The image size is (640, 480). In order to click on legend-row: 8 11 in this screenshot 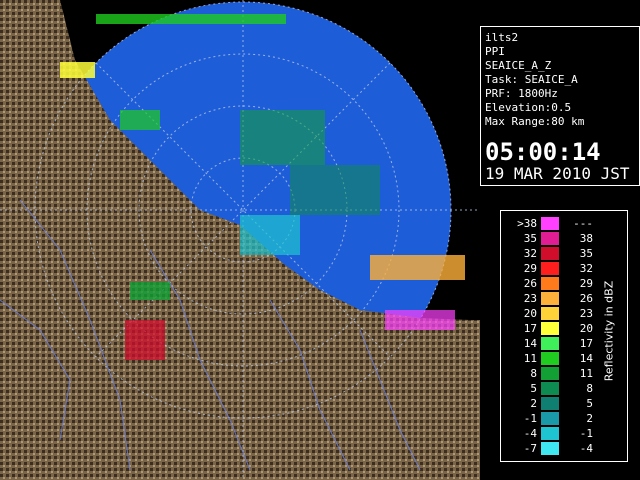, I will do `click(551, 373)`.